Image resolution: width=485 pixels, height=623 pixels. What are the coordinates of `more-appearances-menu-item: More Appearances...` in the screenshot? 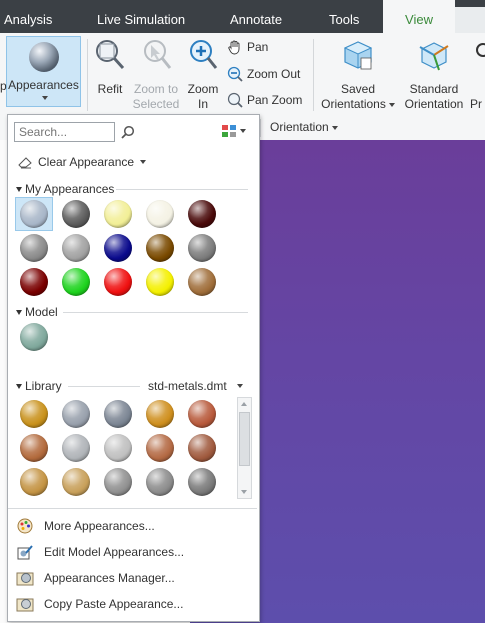 It's located at (132, 526).